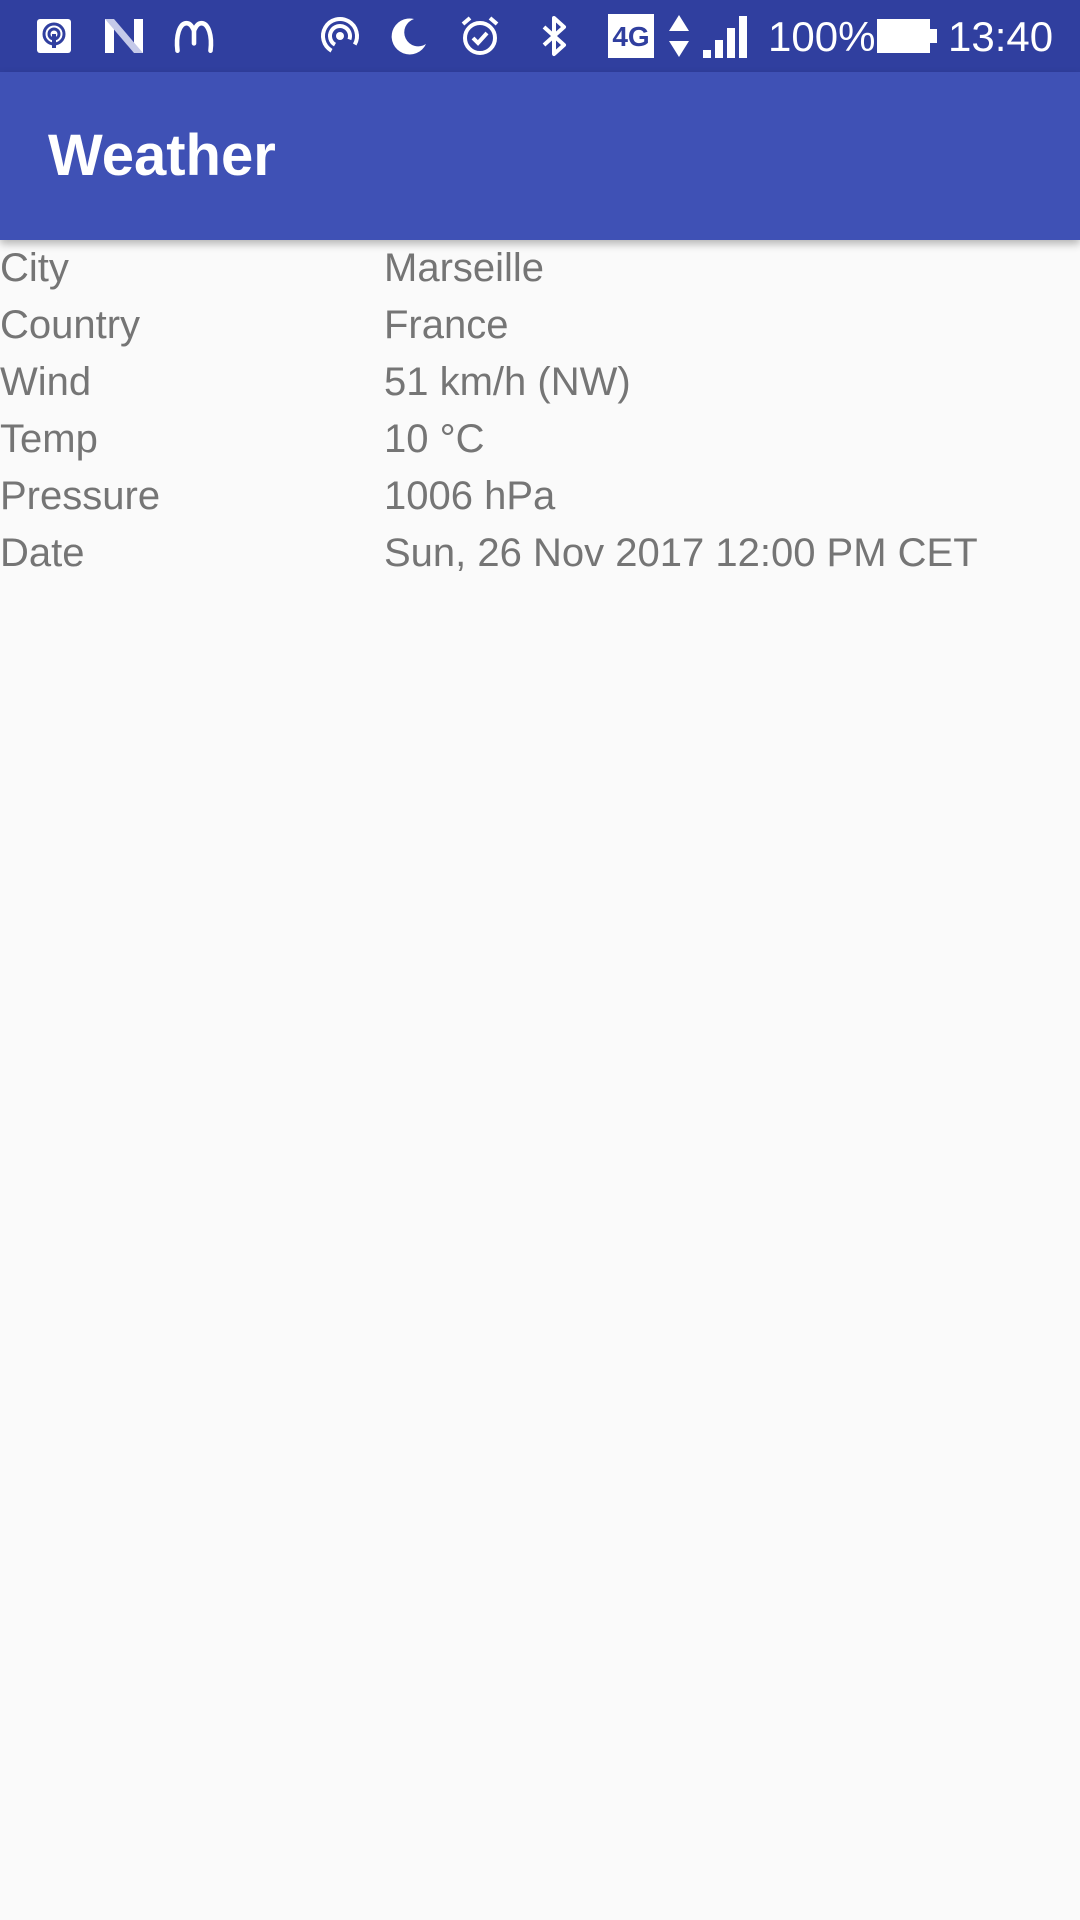 The image size is (1080, 1920). I want to click on bluetooth-icon, so click(554, 36).